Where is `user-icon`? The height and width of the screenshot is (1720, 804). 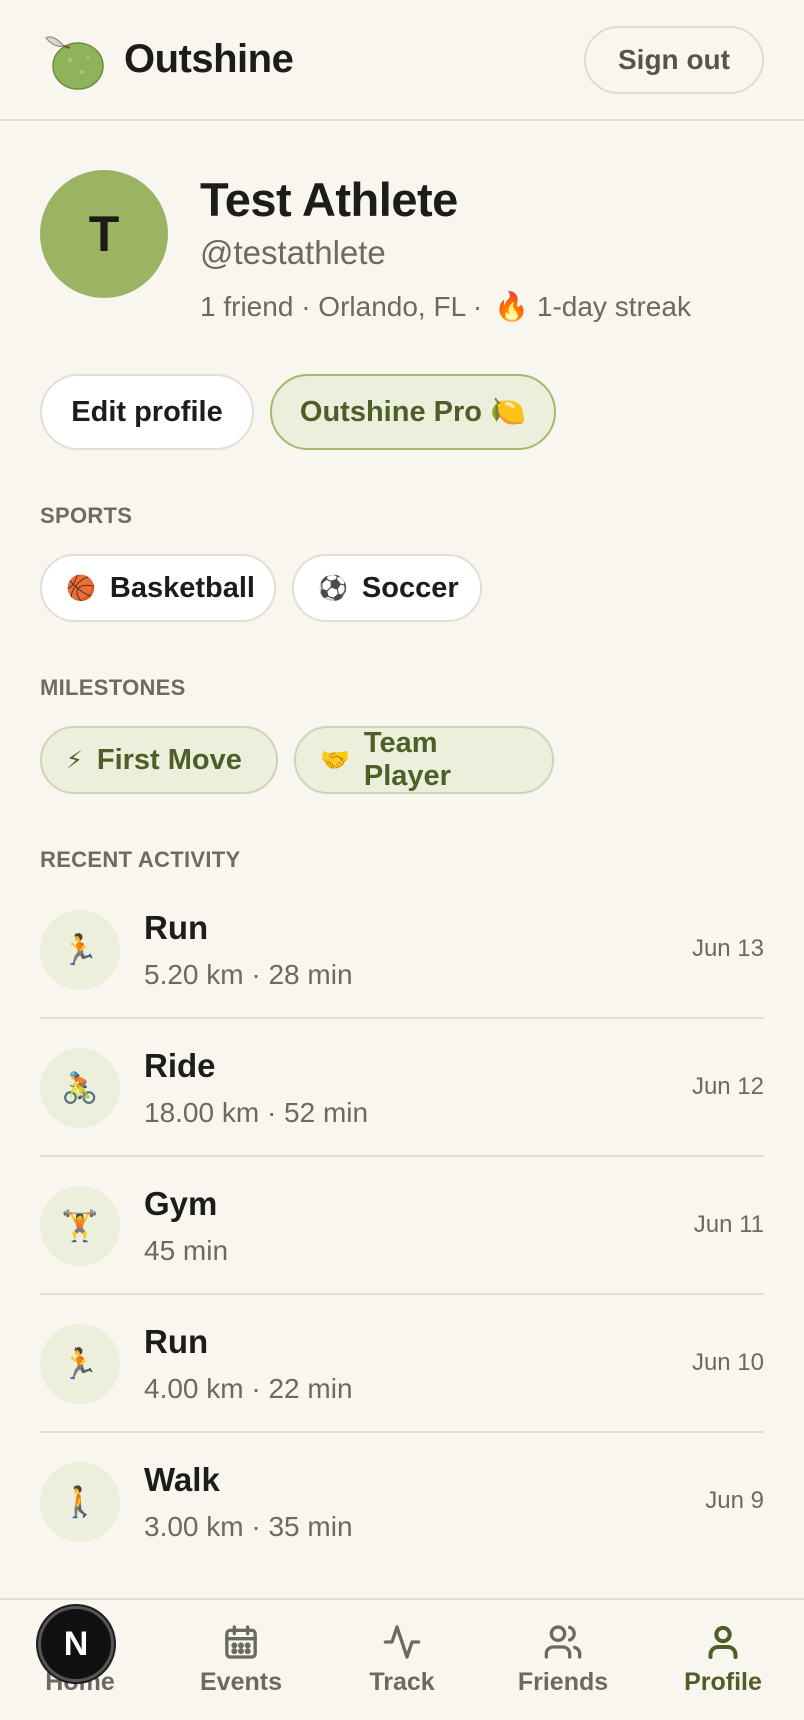
user-icon is located at coordinates (723, 1642).